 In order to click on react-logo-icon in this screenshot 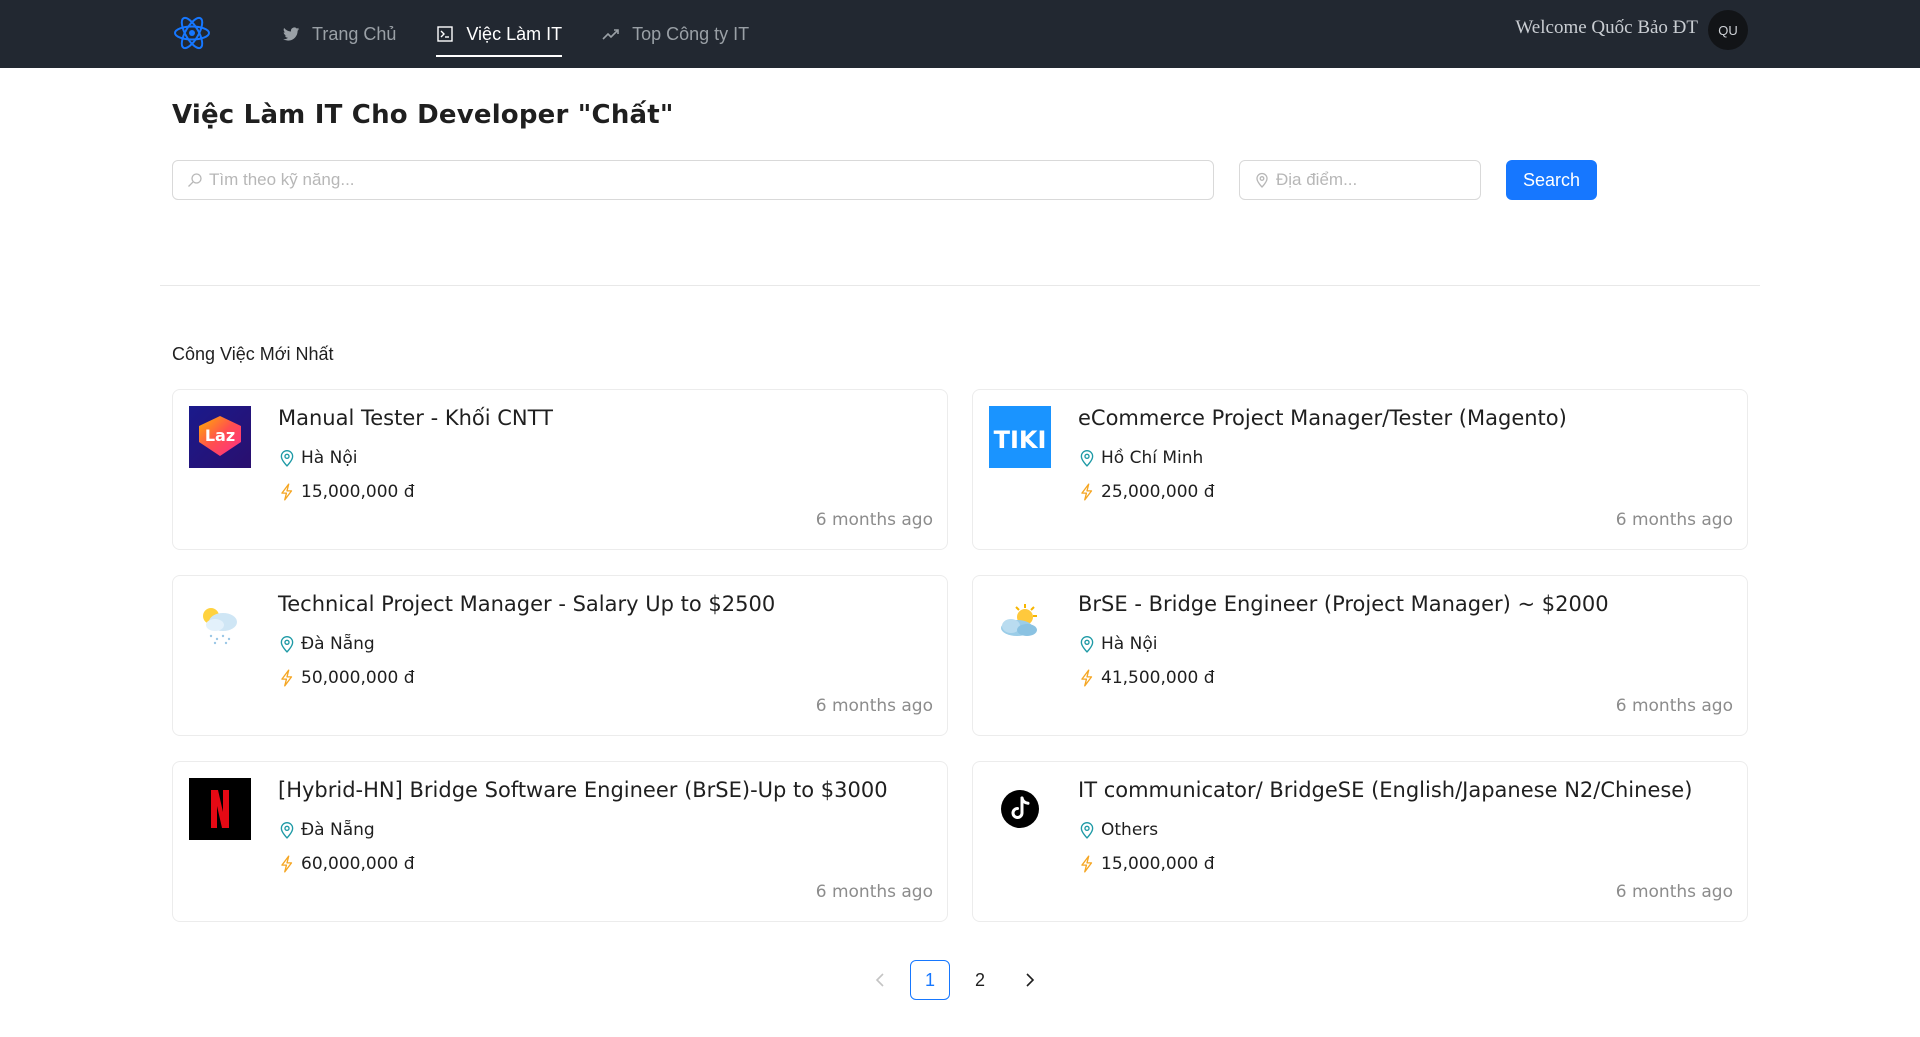, I will do `click(192, 33)`.